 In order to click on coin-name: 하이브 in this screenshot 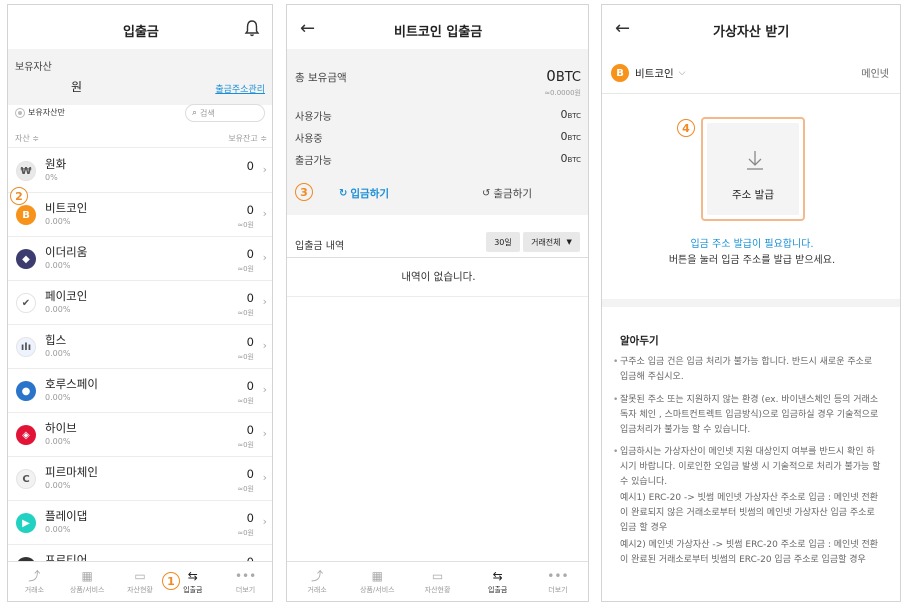, I will do `click(61, 428)`.